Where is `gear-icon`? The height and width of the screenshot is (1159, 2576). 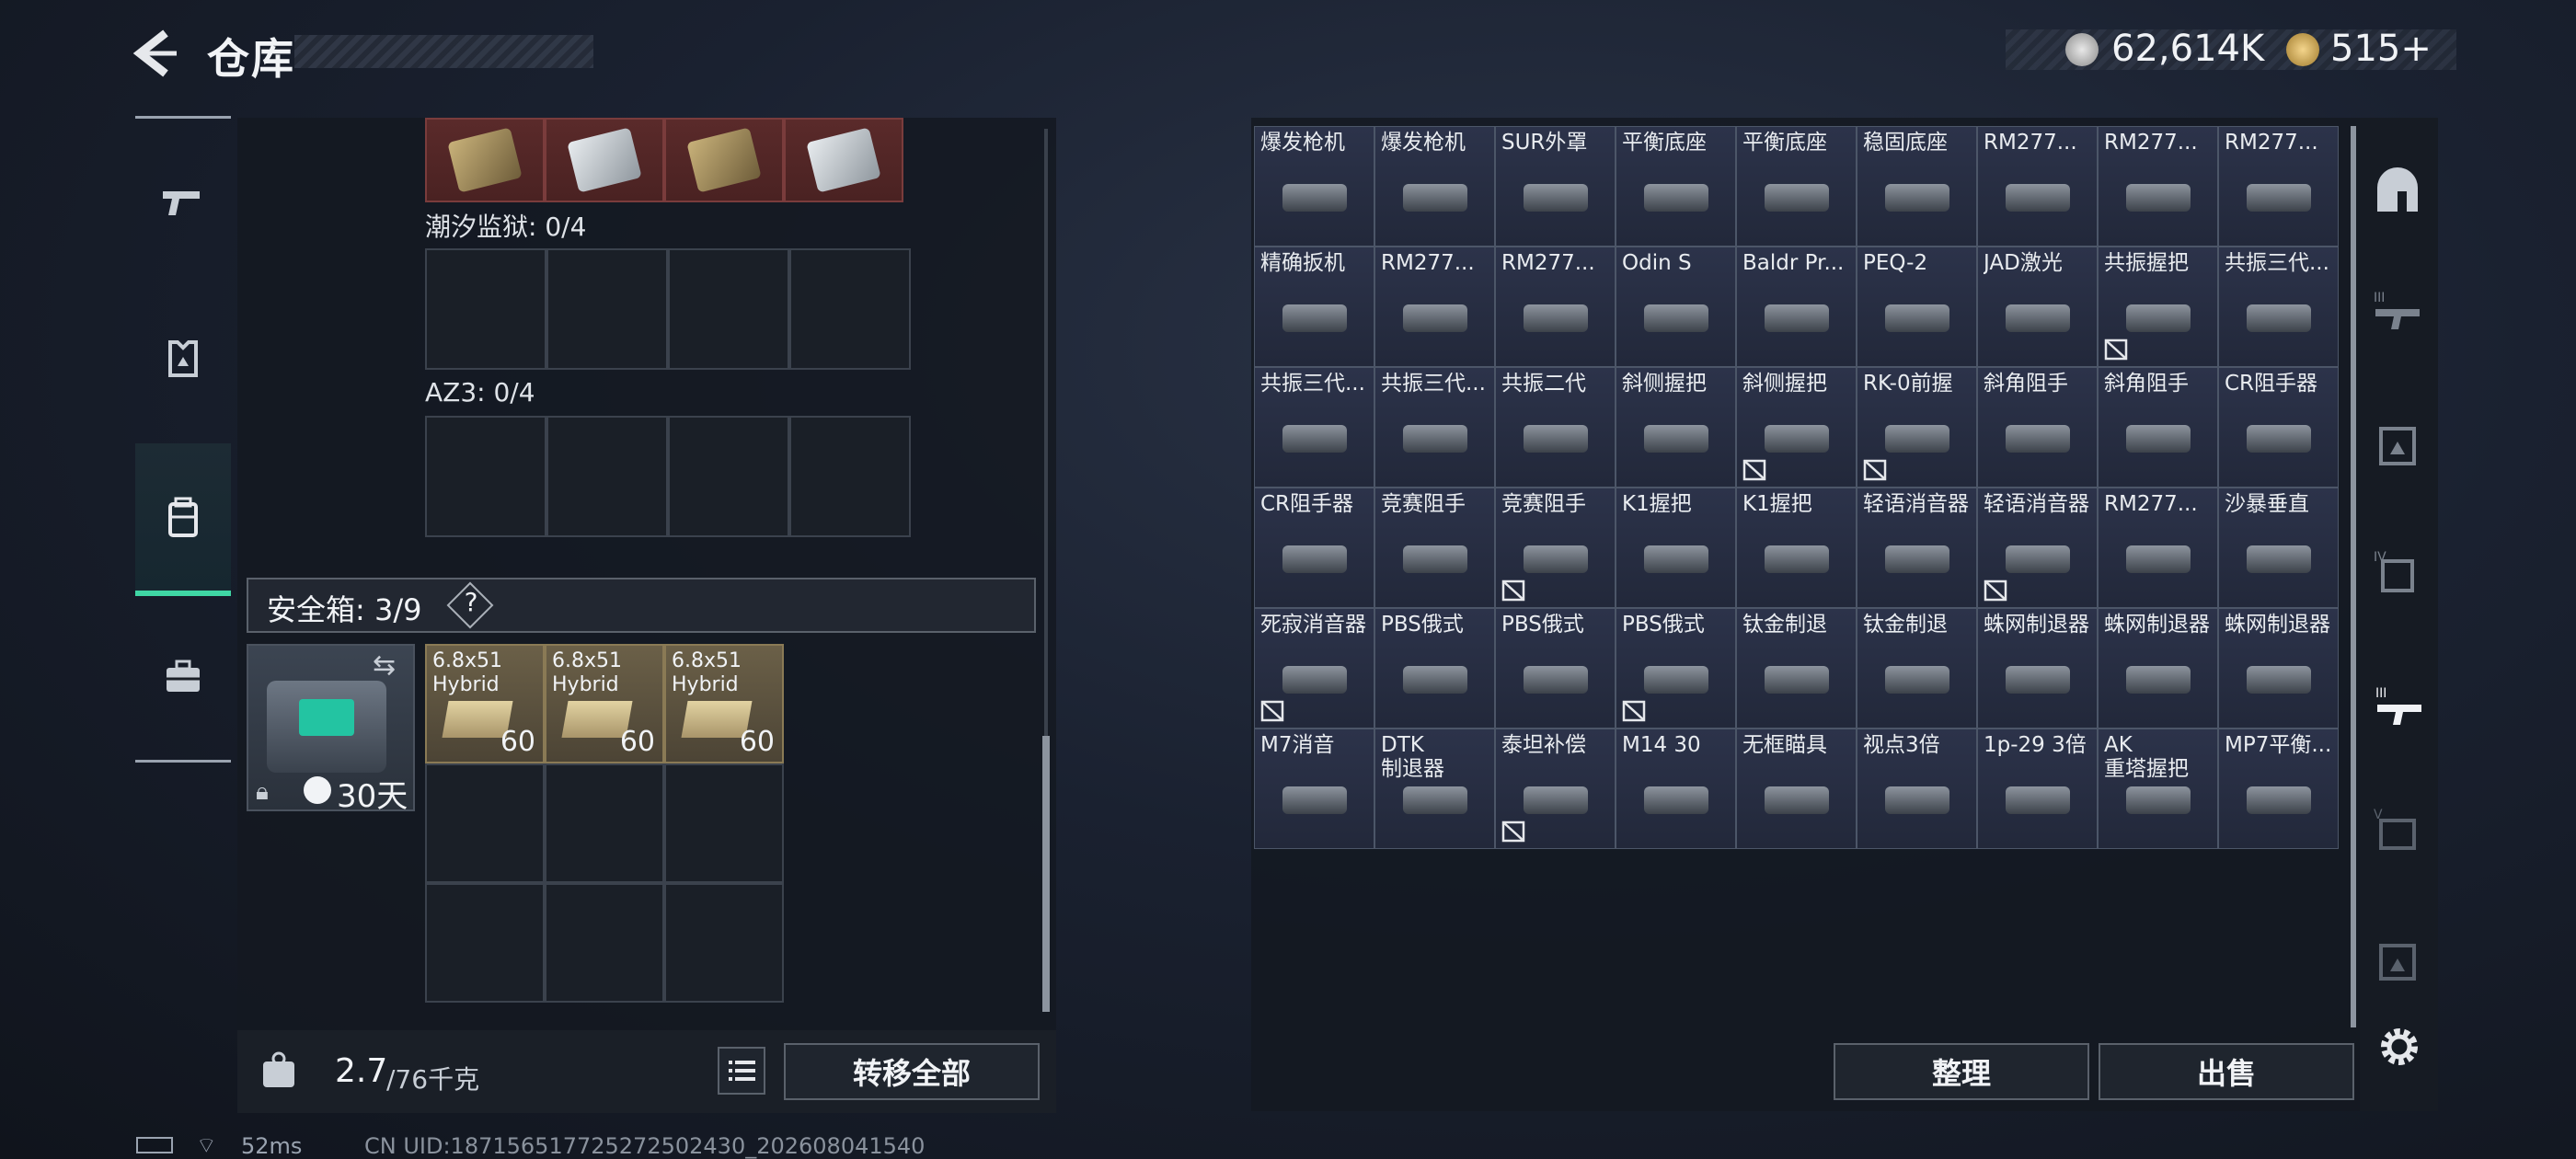 gear-icon is located at coordinates (2399, 1047).